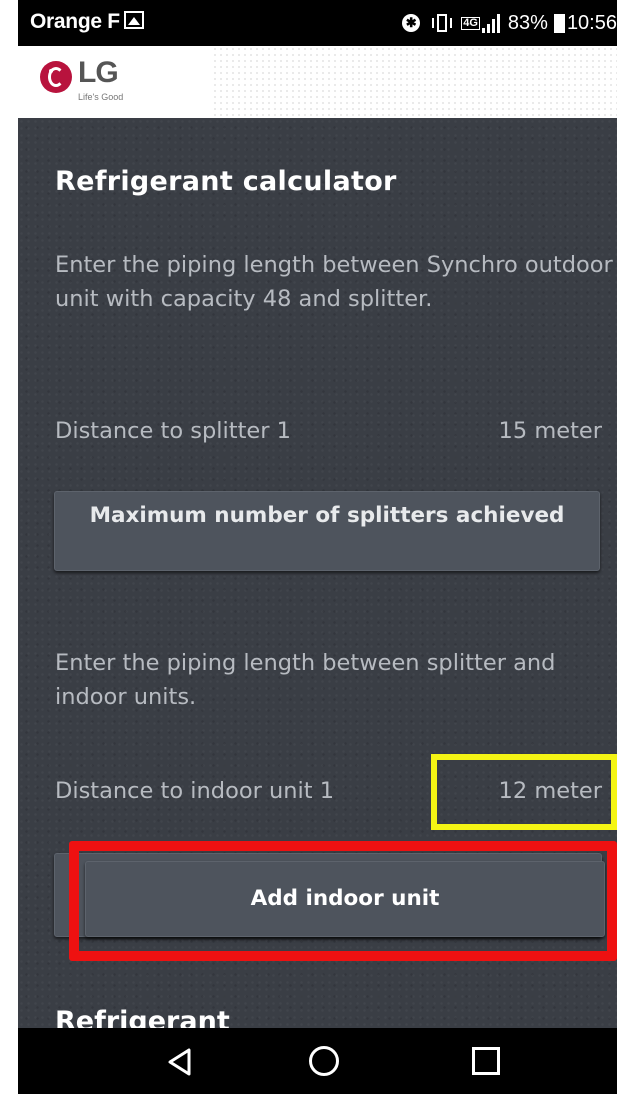 The image size is (617, 1094). What do you see at coordinates (327, 531) in the screenshot?
I see `max-splitters-button: Maximum number of splitters achieved` at bounding box center [327, 531].